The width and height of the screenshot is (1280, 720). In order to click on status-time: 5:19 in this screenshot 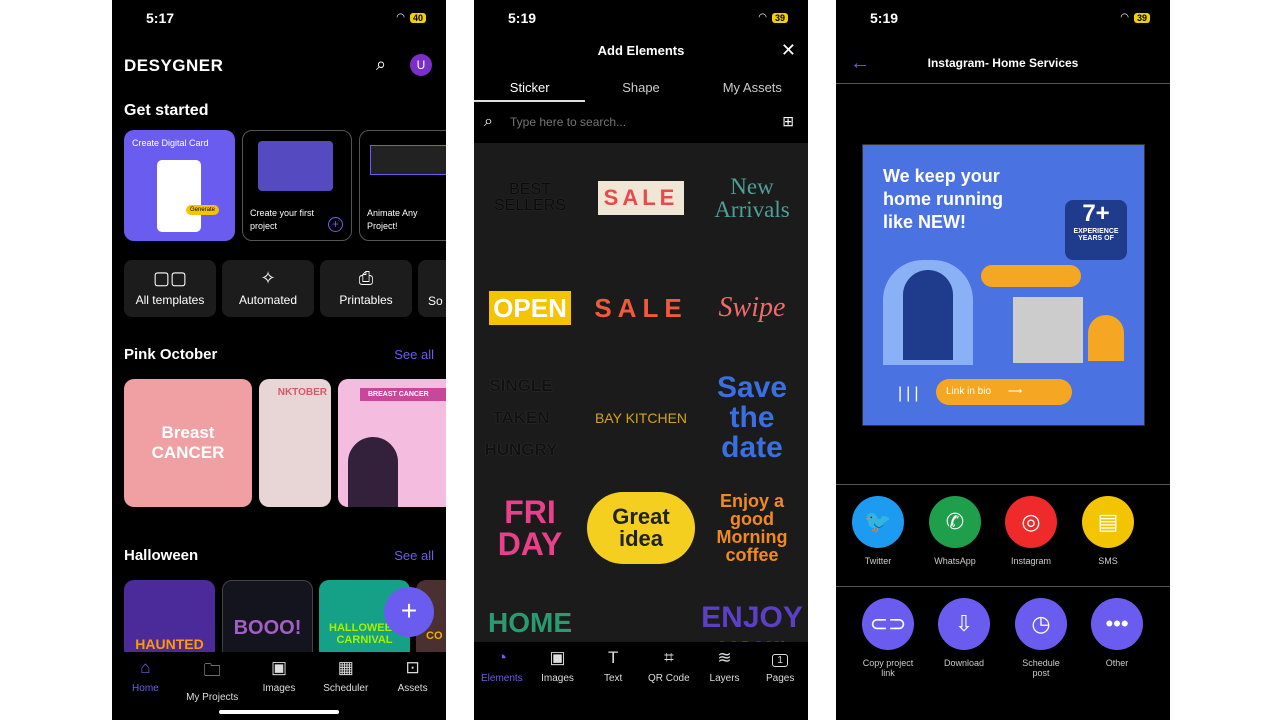, I will do `click(522, 18)`.